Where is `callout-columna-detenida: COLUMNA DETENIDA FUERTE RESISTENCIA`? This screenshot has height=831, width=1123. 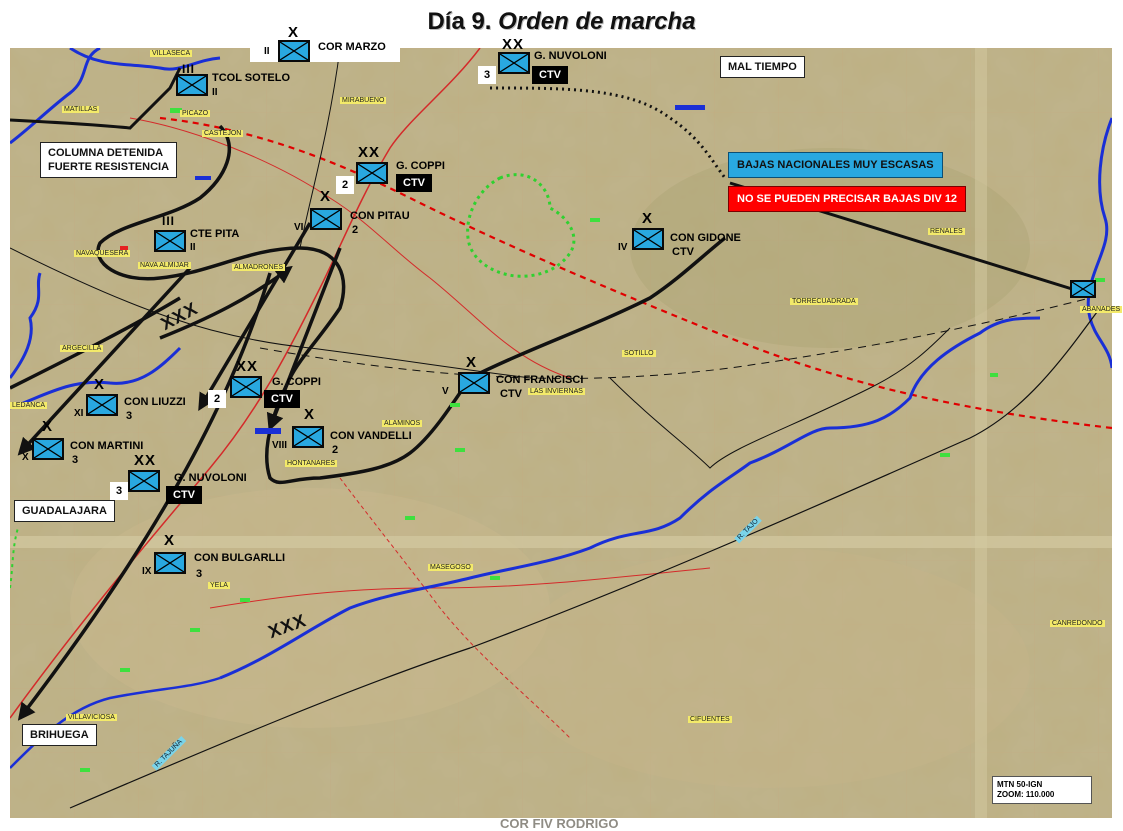 callout-columna-detenida: COLUMNA DETENIDA FUERTE RESISTENCIA is located at coordinates (109, 160).